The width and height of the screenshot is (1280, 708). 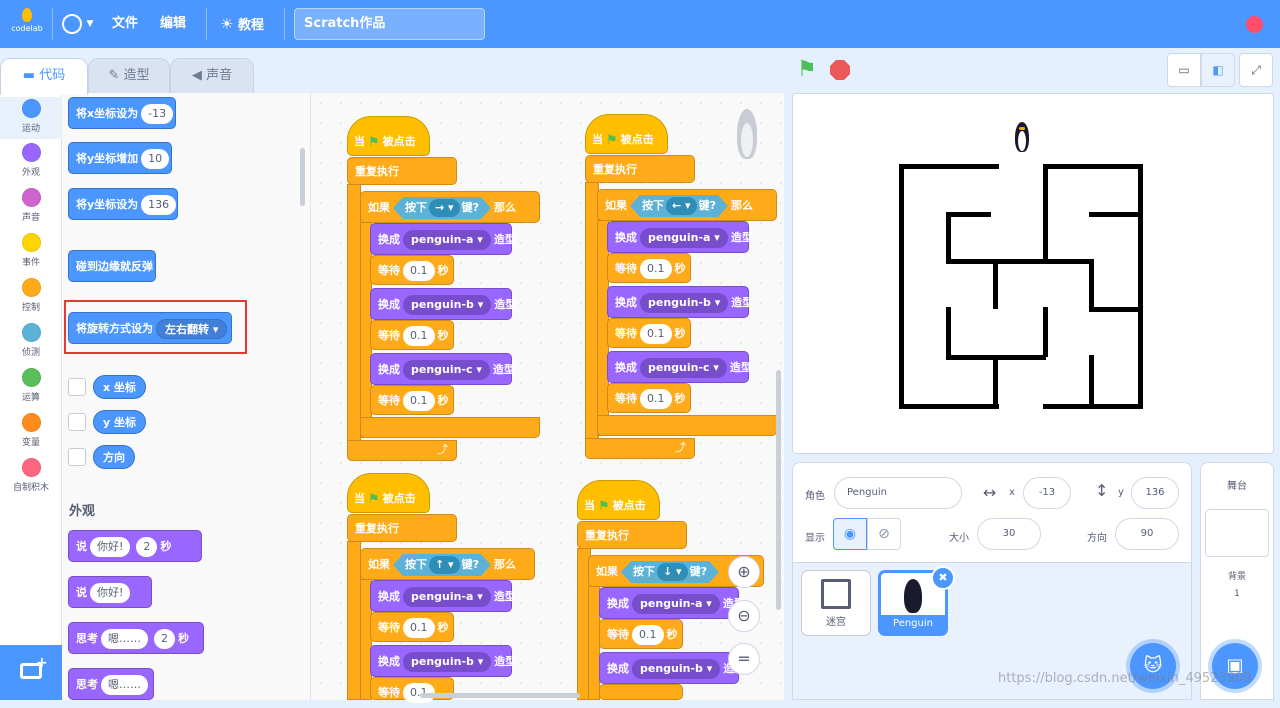 What do you see at coordinates (212, 76) in the screenshot?
I see `tab-sounds: ◀ 声音` at bounding box center [212, 76].